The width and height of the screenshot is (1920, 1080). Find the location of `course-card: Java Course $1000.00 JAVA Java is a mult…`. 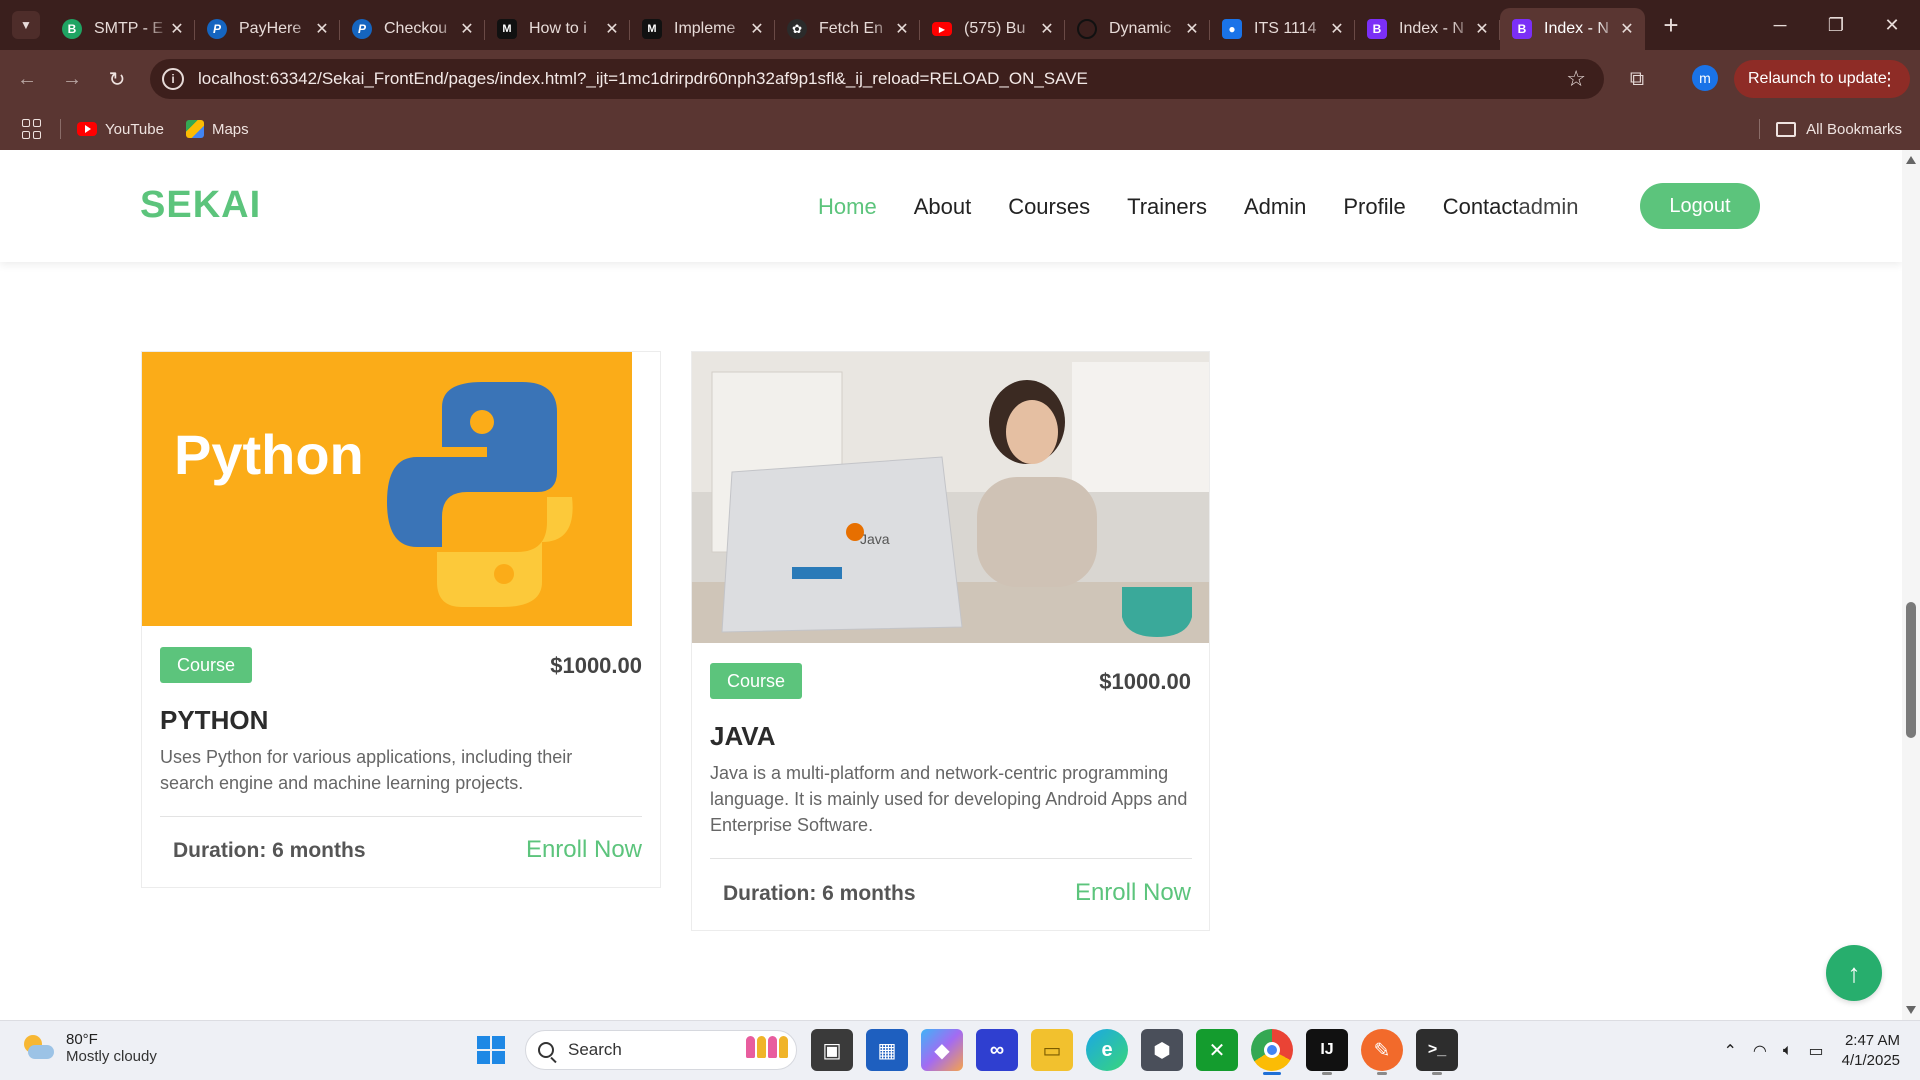

course-card: Java Course $1000.00 JAVA Java is a mult… is located at coordinates (950, 641).